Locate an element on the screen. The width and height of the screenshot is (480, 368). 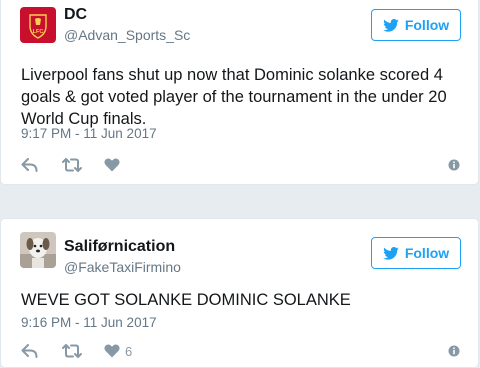
avatar: LFC is located at coordinates (38, 25).